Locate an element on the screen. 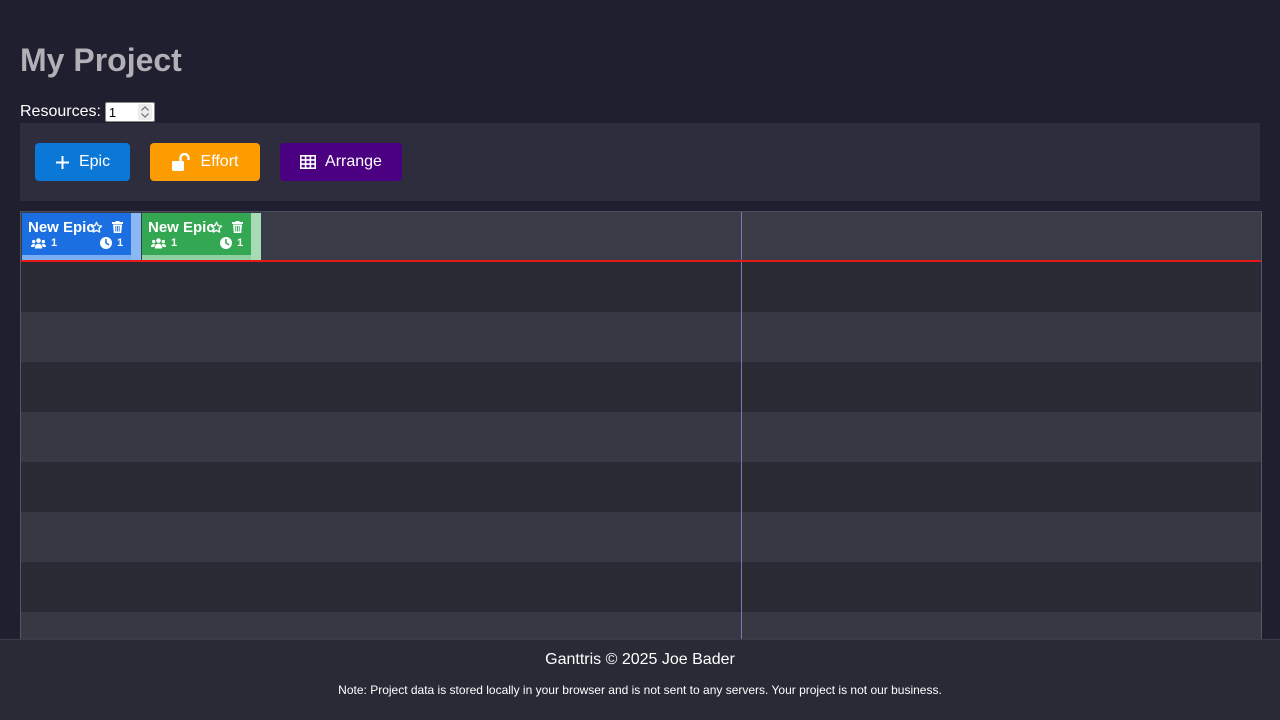  arrange-button: Arrange is located at coordinates (341, 162).